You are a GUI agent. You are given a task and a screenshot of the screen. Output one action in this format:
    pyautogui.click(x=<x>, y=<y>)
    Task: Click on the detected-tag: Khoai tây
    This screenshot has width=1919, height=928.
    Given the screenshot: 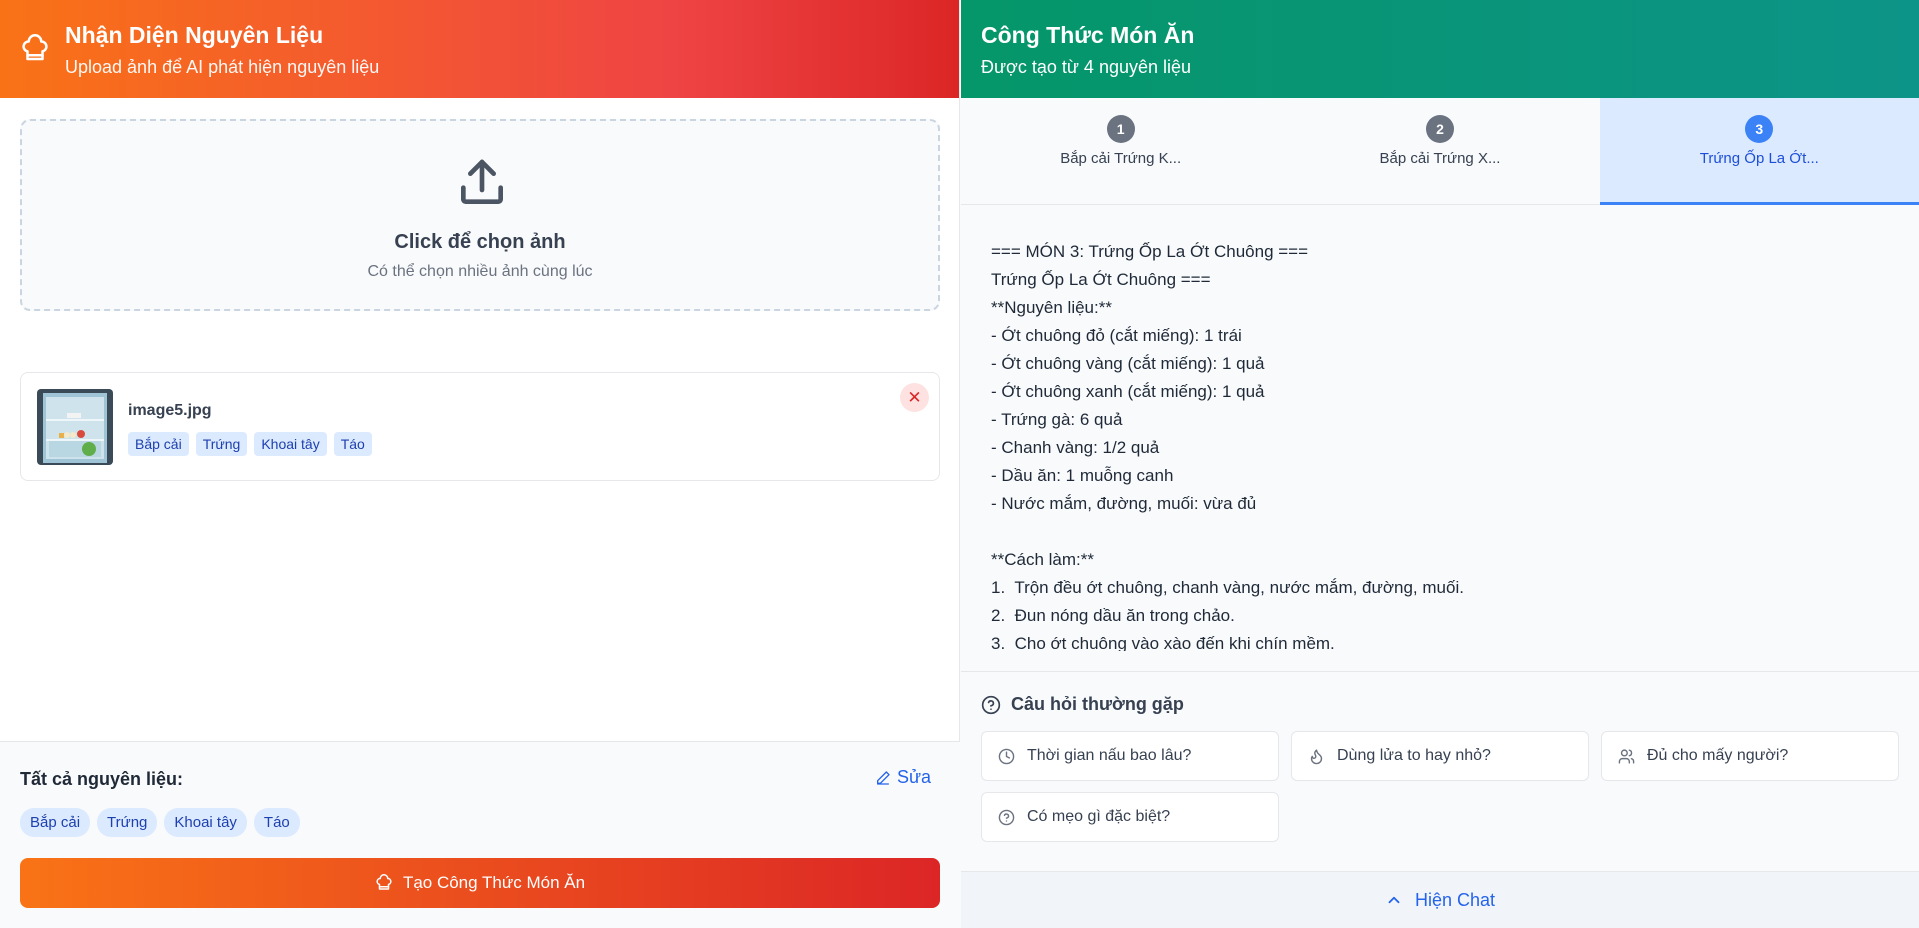 What is the action you would take?
    pyautogui.click(x=290, y=444)
    